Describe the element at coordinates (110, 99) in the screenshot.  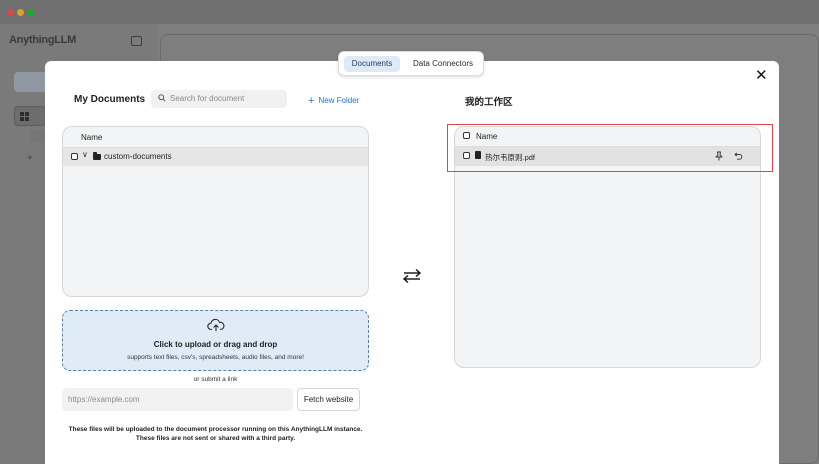
I see `my-documents-title: My Documents` at that location.